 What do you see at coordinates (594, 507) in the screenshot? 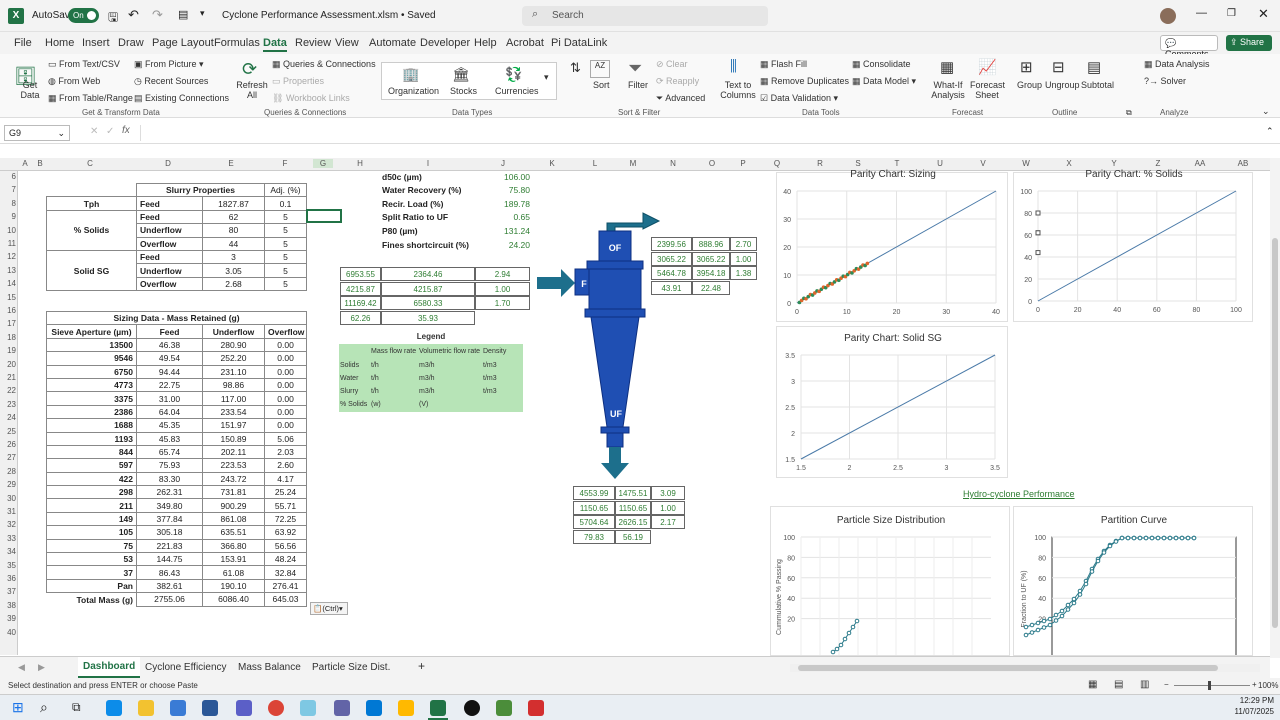
I see `stream-value-cell: 1150.65` at bounding box center [594, 507].